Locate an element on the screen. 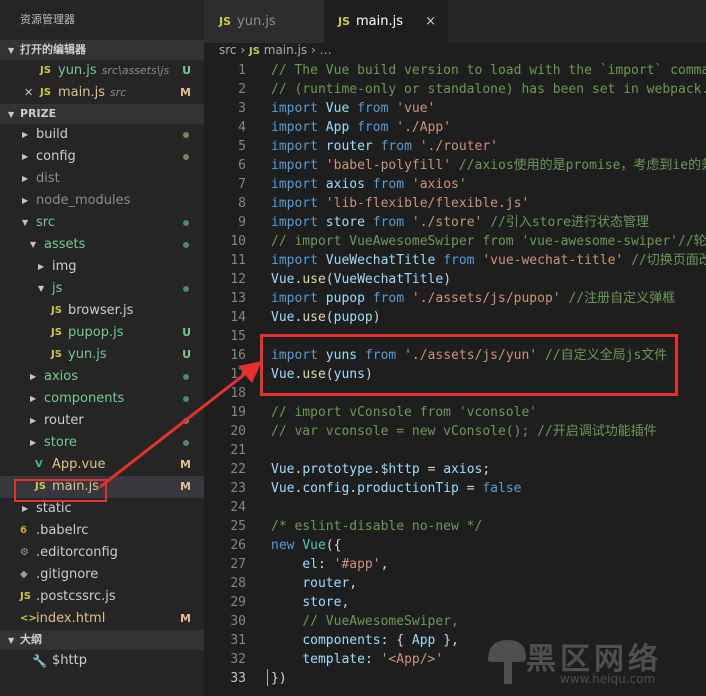 Image resolution: width=706 pixels, height=696 pixels. open-editor-item: ✕ JS main.js src M is located at coordinates (102, 93).